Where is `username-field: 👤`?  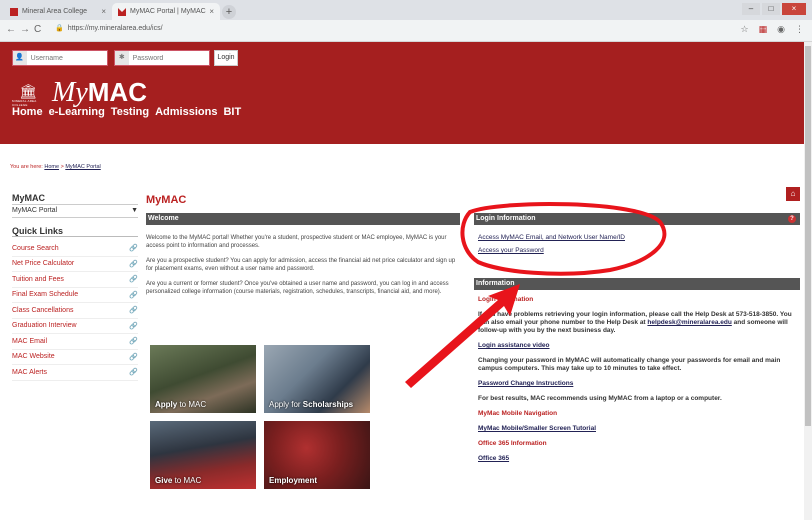
username-field: 👤 is located at coordinates (60, 58).